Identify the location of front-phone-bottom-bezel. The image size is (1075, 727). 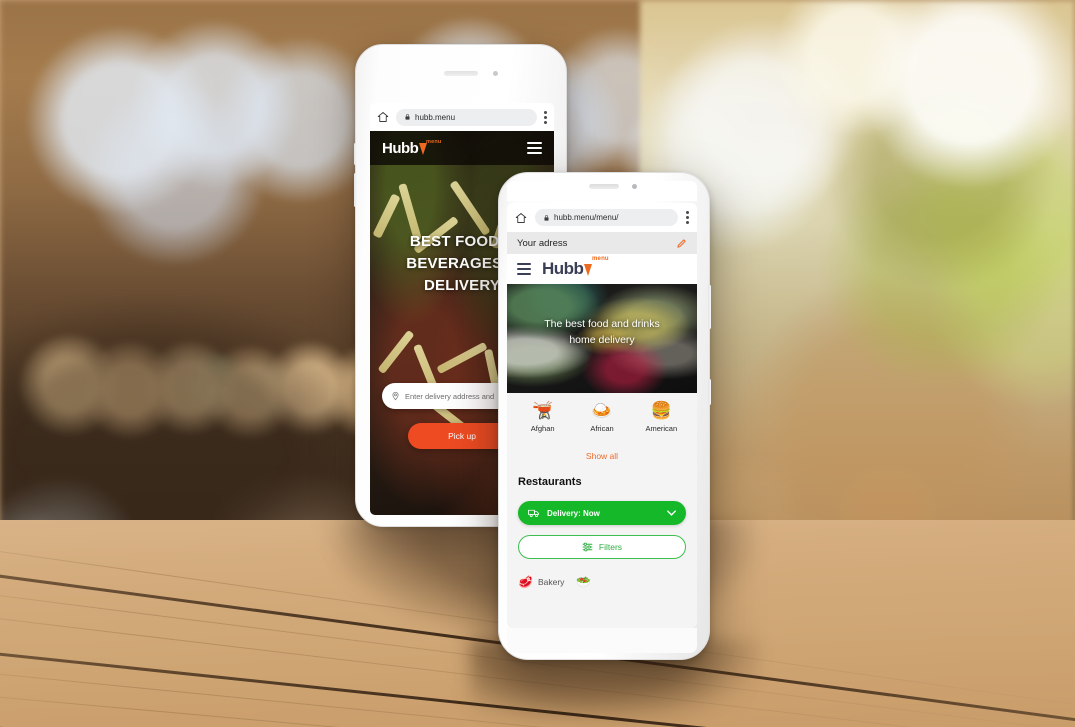
(602, 640).